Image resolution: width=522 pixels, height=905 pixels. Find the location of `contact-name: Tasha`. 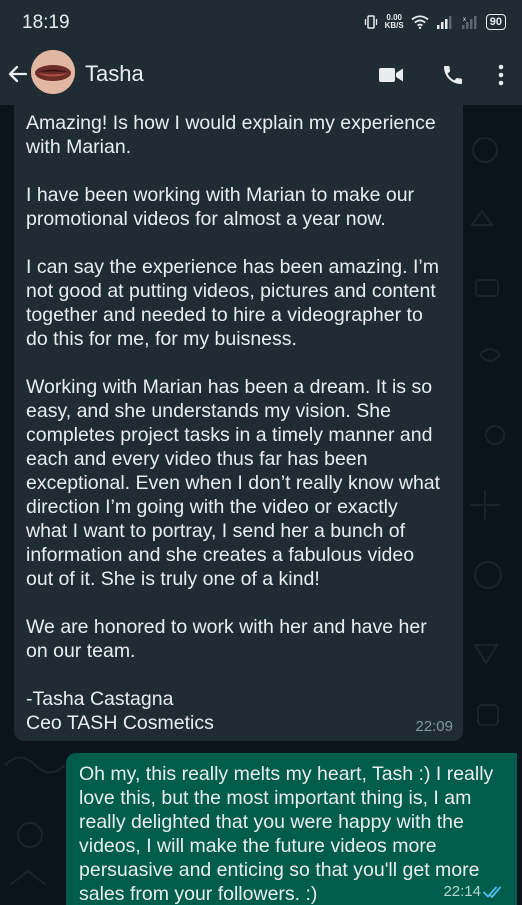

contact-name: Tasha is located at coordinates (114, 74).